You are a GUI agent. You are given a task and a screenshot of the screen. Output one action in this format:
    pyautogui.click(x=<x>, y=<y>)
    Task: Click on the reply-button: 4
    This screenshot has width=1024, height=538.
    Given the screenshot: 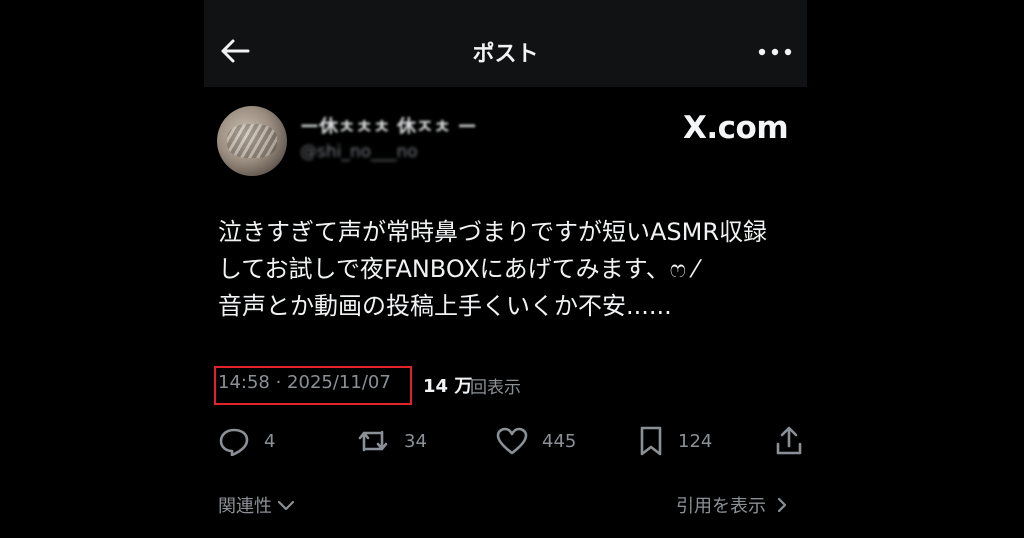 What is the action you would take?
    pyautogui.click(x=246, y=441)
    